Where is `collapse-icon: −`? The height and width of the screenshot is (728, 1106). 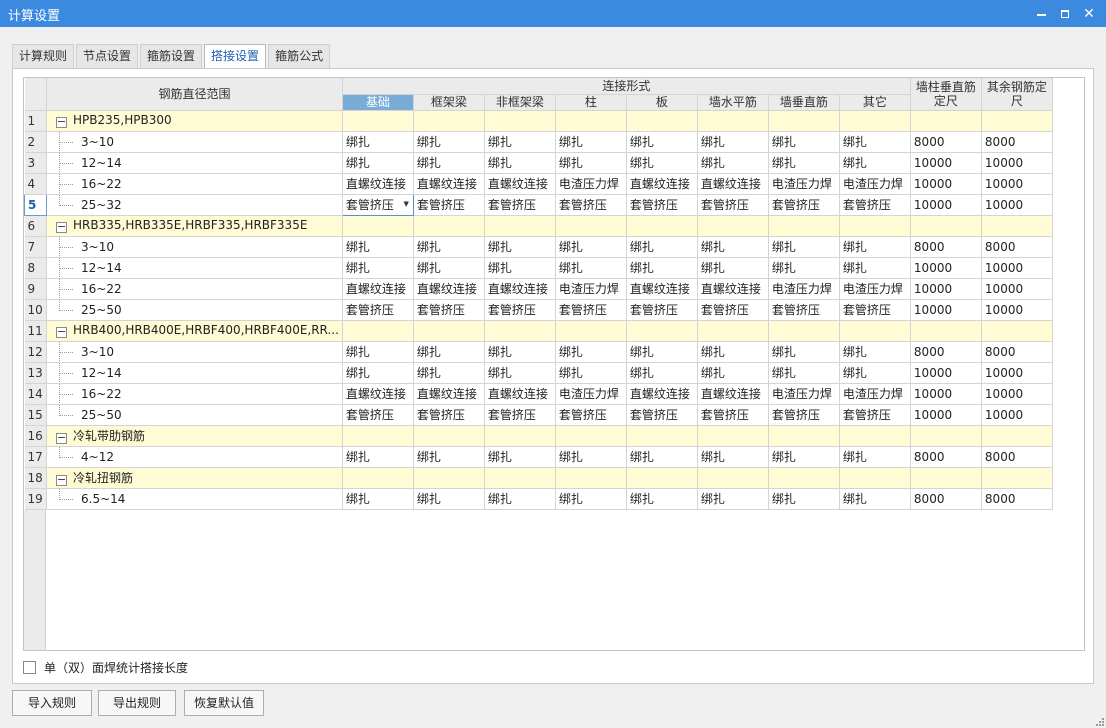
collapse-icon: − is located at coordinates (61, 227).